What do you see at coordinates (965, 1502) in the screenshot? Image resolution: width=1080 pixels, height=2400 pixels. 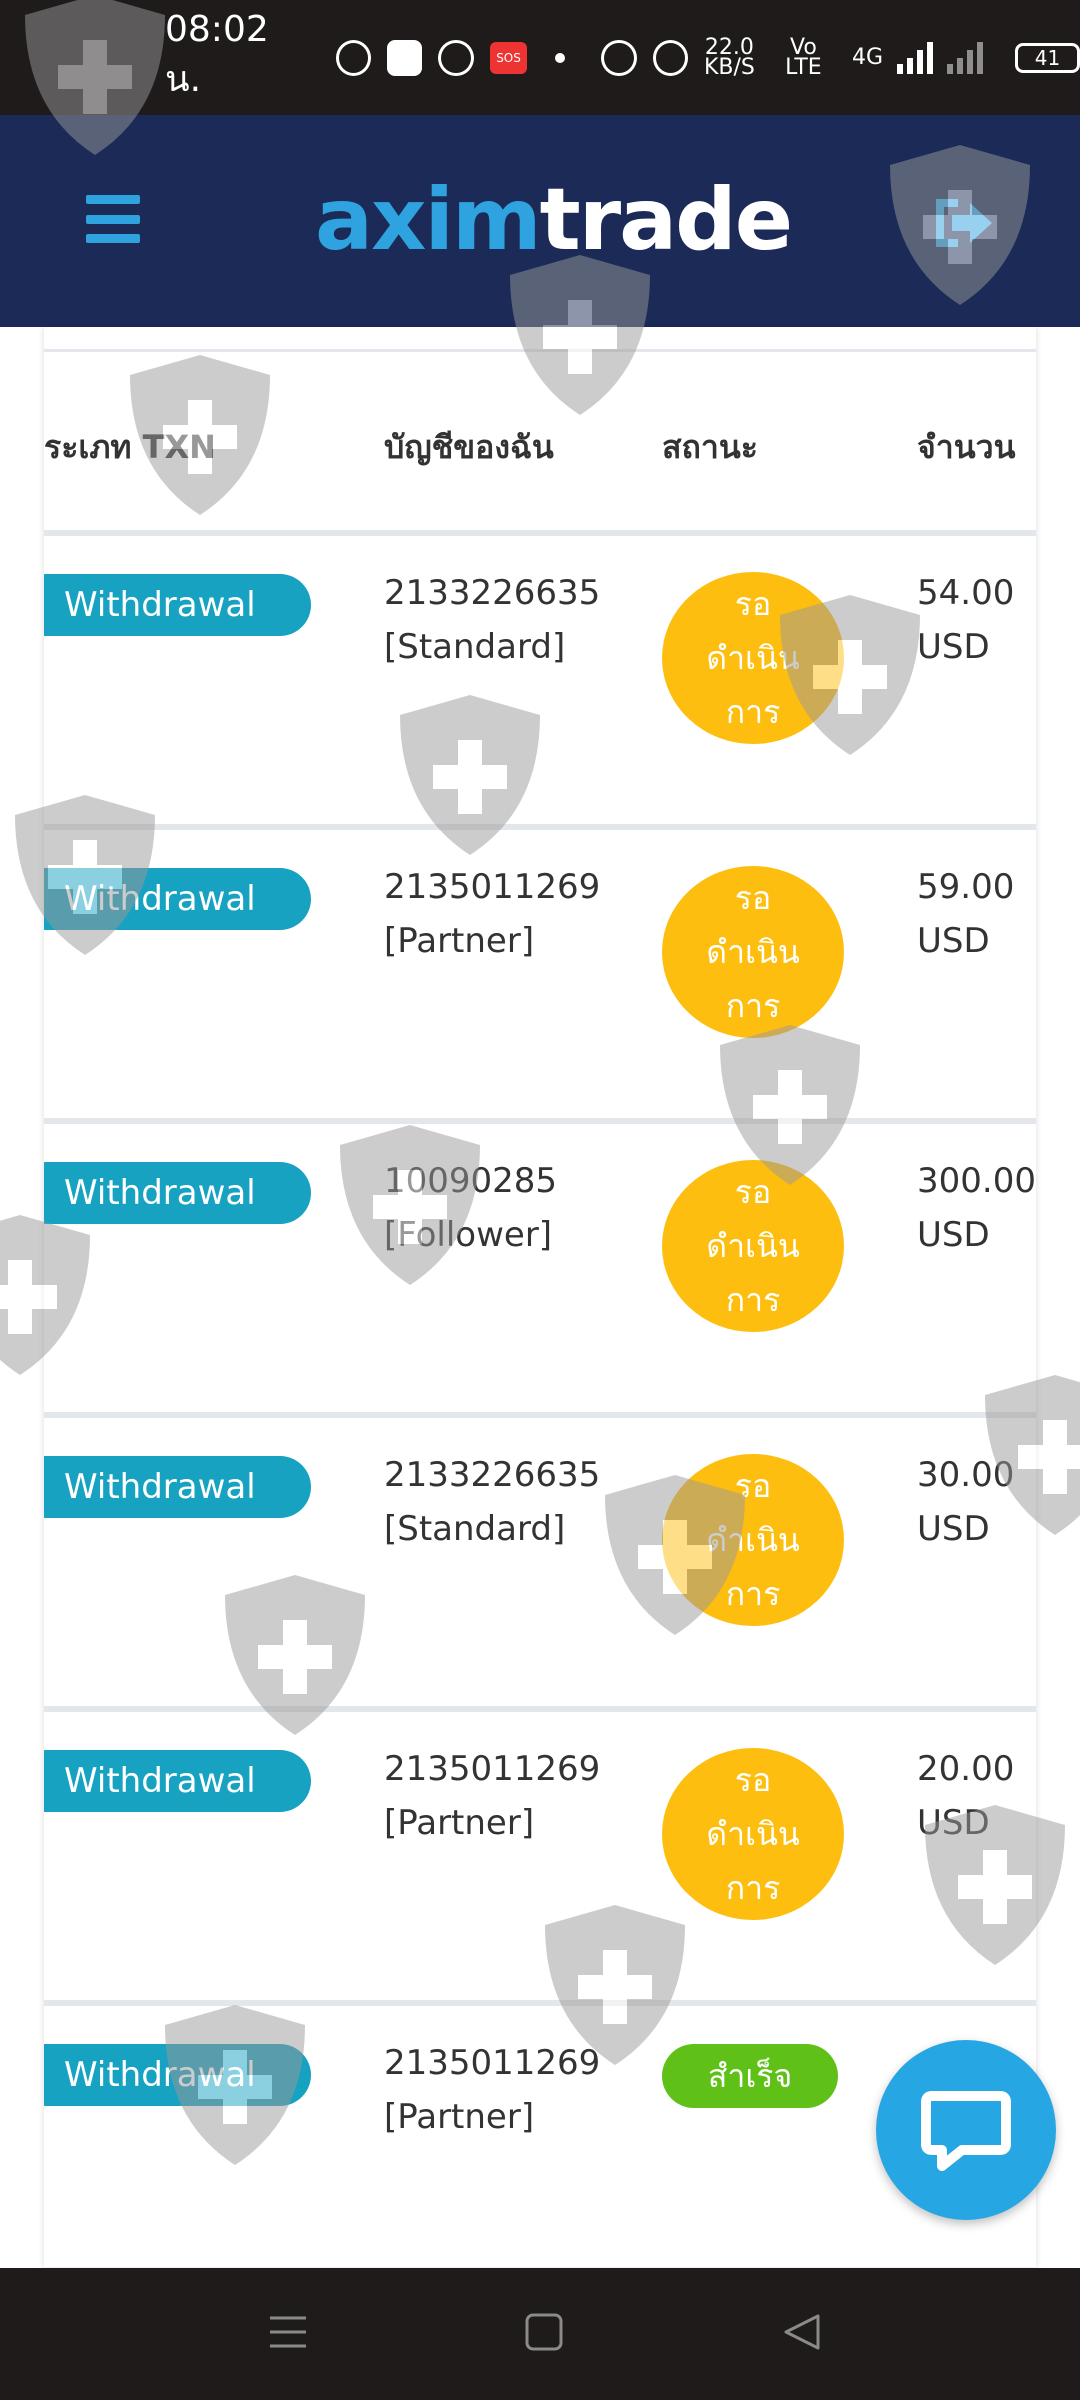 I see `amount-cell: 30.00 USD` at bounding box center [965, 1502].